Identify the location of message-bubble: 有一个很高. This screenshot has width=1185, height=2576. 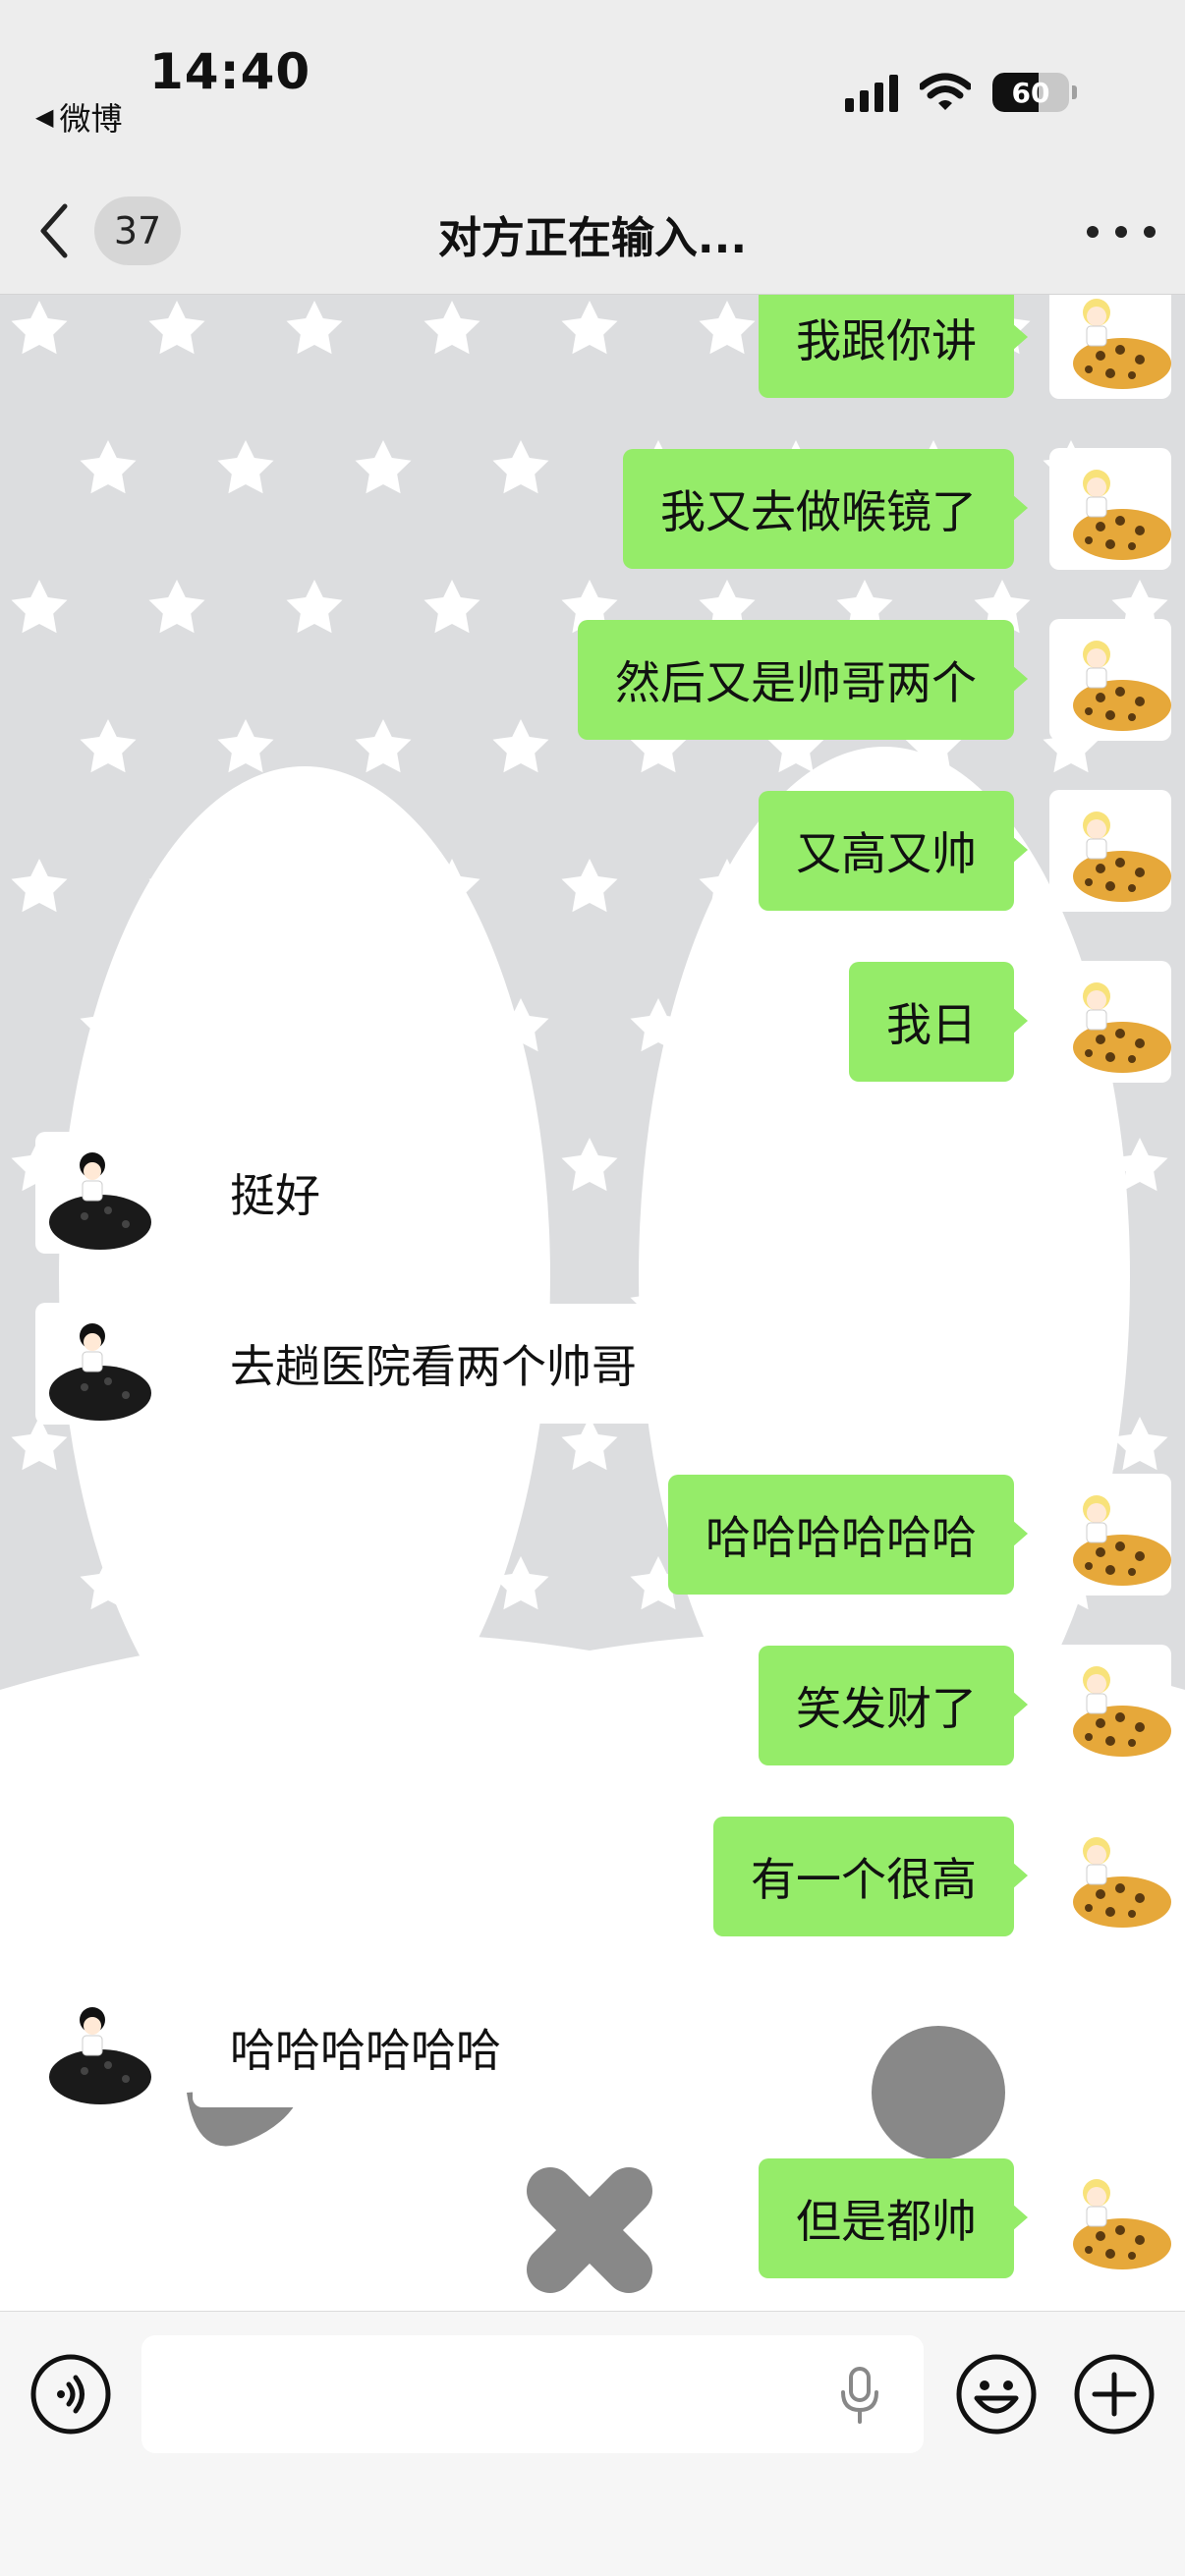
(871, 1876).